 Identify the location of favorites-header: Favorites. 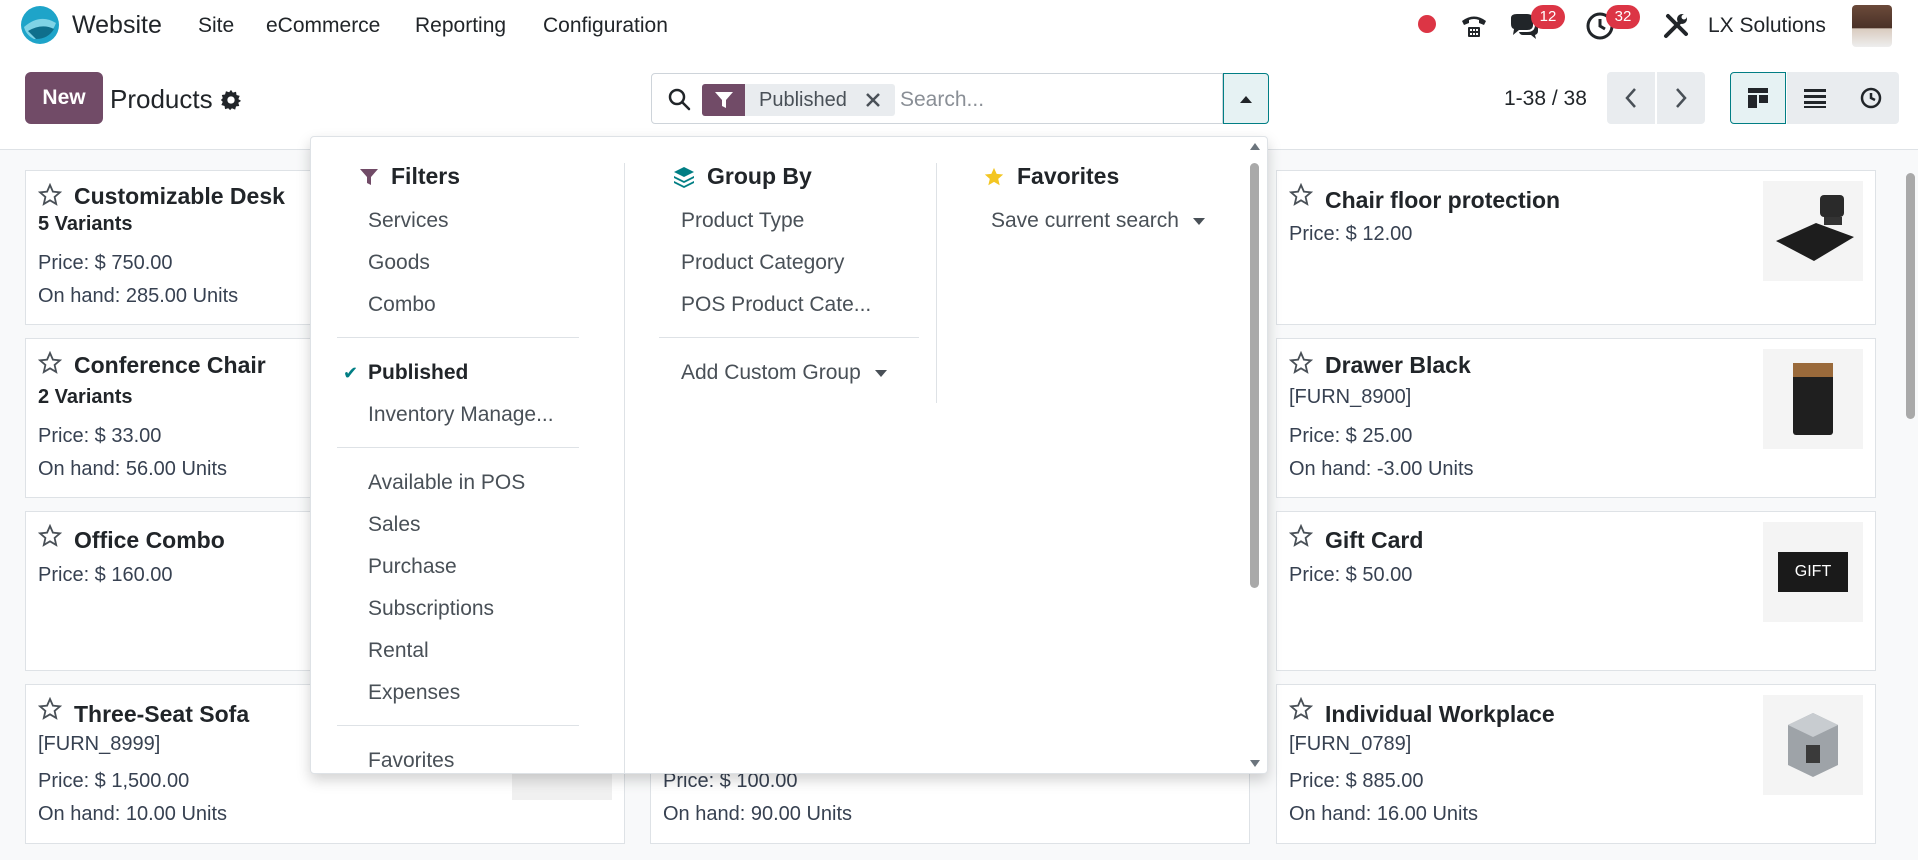
(1051, 176).